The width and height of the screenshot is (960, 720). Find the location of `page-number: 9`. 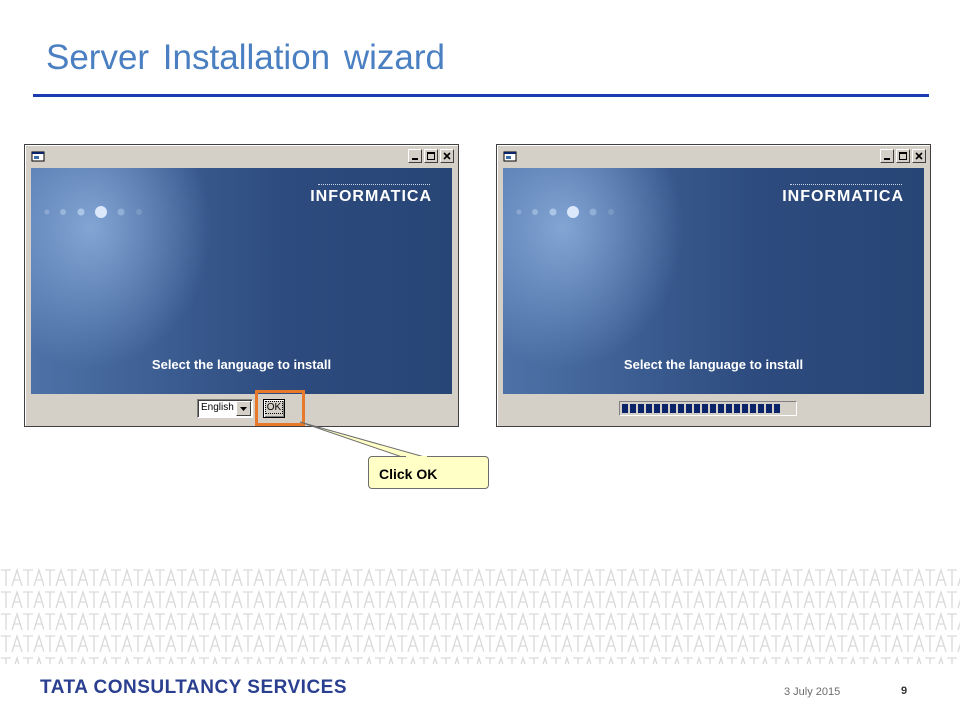

page-number: 9 is located at coordinates (904, 691).